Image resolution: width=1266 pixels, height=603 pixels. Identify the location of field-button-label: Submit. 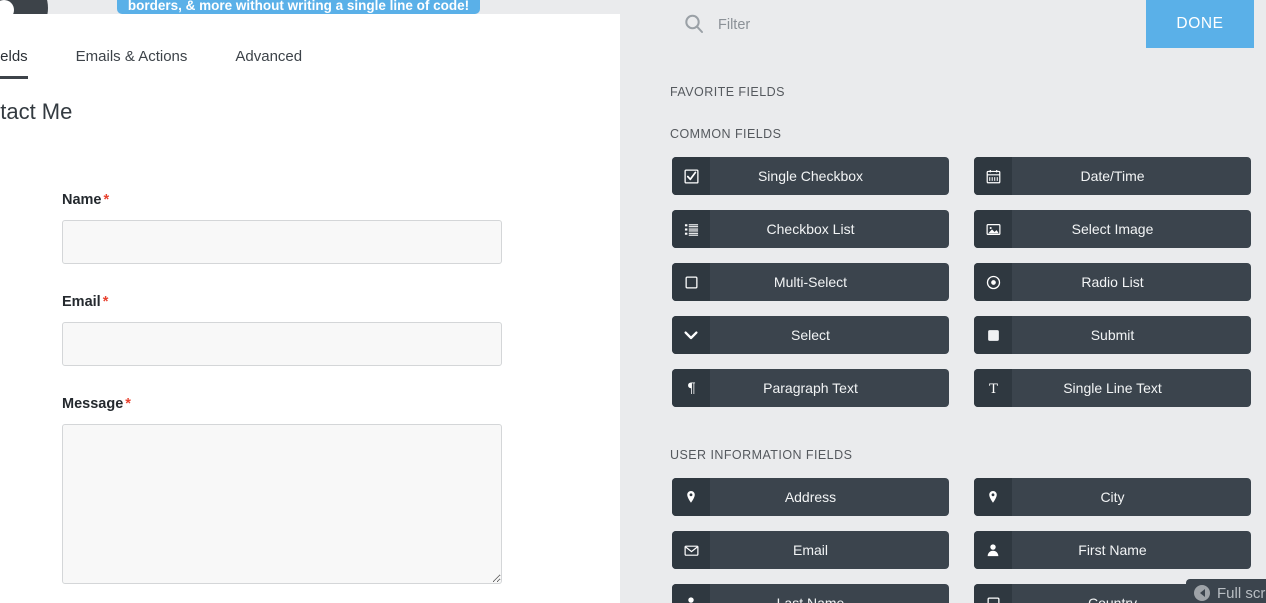
(1112, 335).